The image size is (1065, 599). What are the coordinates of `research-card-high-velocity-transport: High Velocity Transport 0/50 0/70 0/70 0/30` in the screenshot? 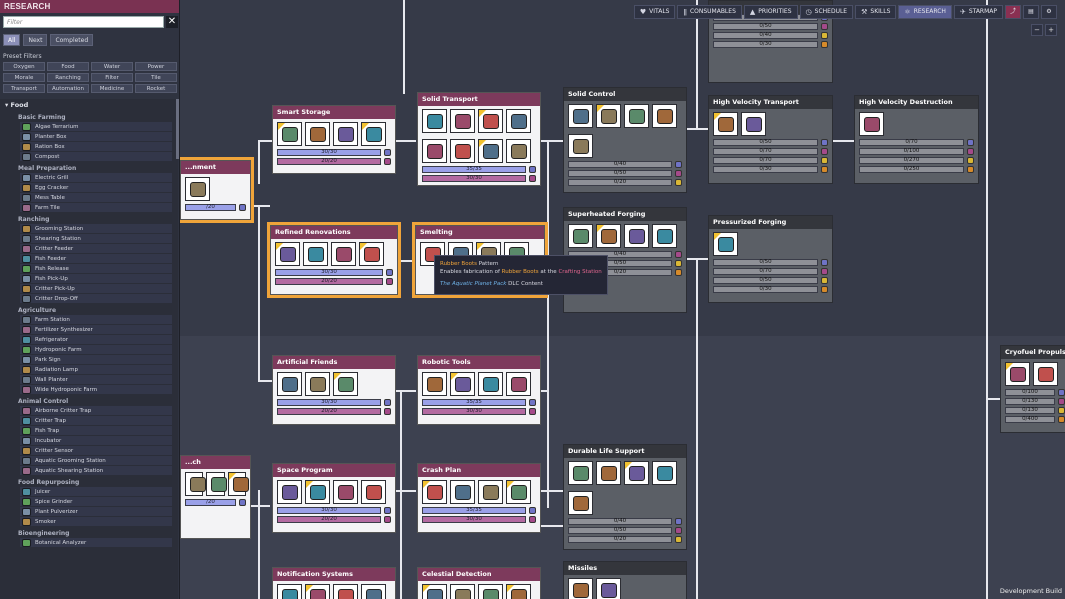 It's located at (770, 139).